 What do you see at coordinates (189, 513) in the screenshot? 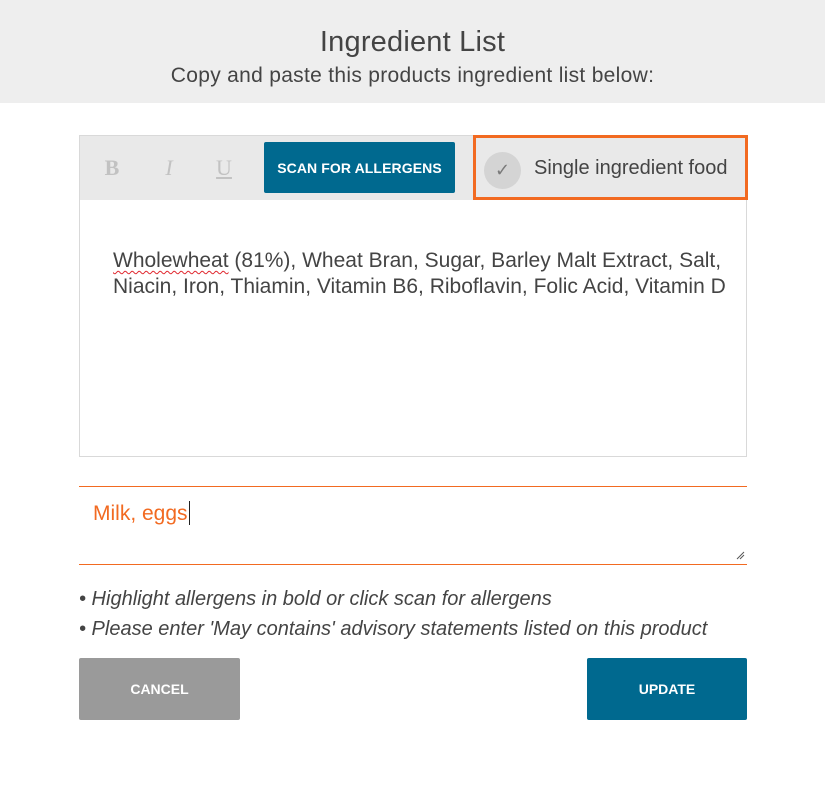
I see `text-cursor` at bounding box center [189, 513].